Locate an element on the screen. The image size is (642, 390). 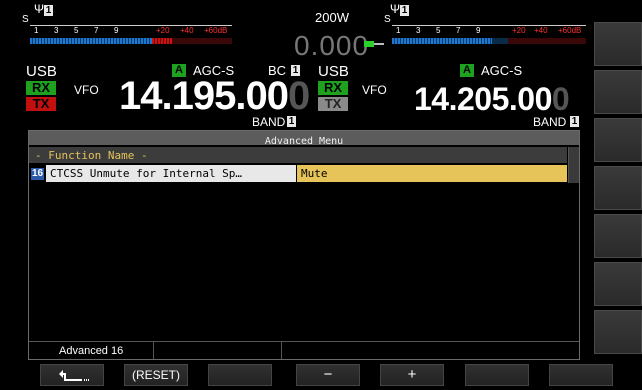
power-label: 200W is located at coordinates (332, 17).